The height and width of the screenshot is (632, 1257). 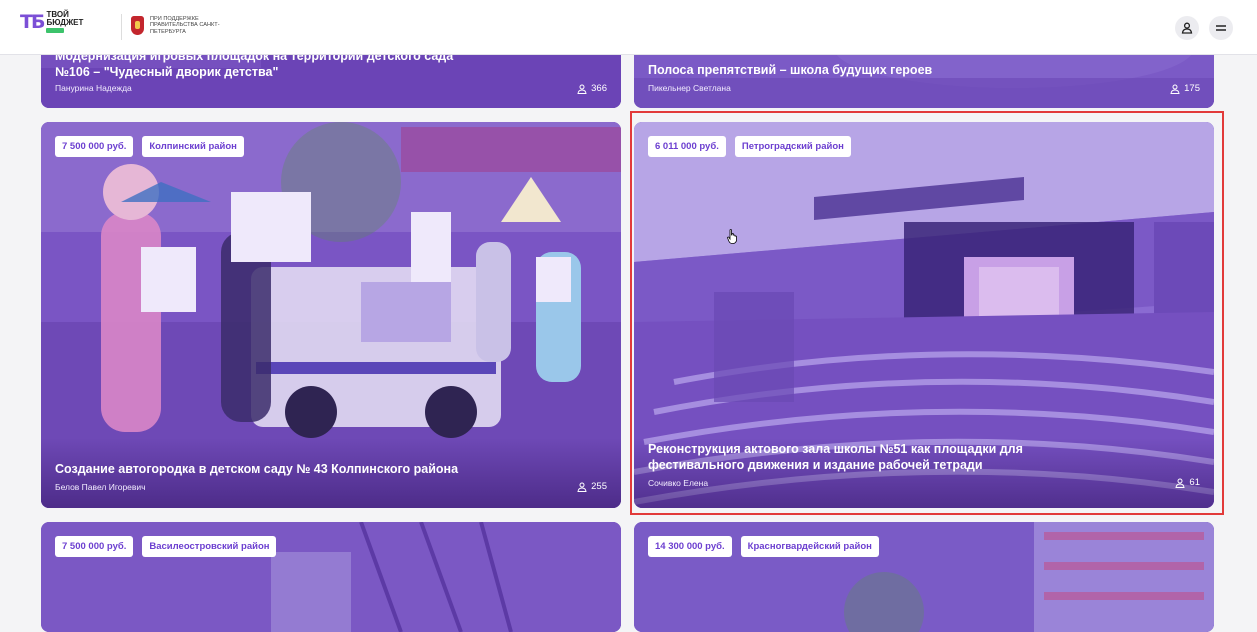 I want to click on project-card: 14 300 000 руб. Красногвардейский район, so click(x=924, y=577).